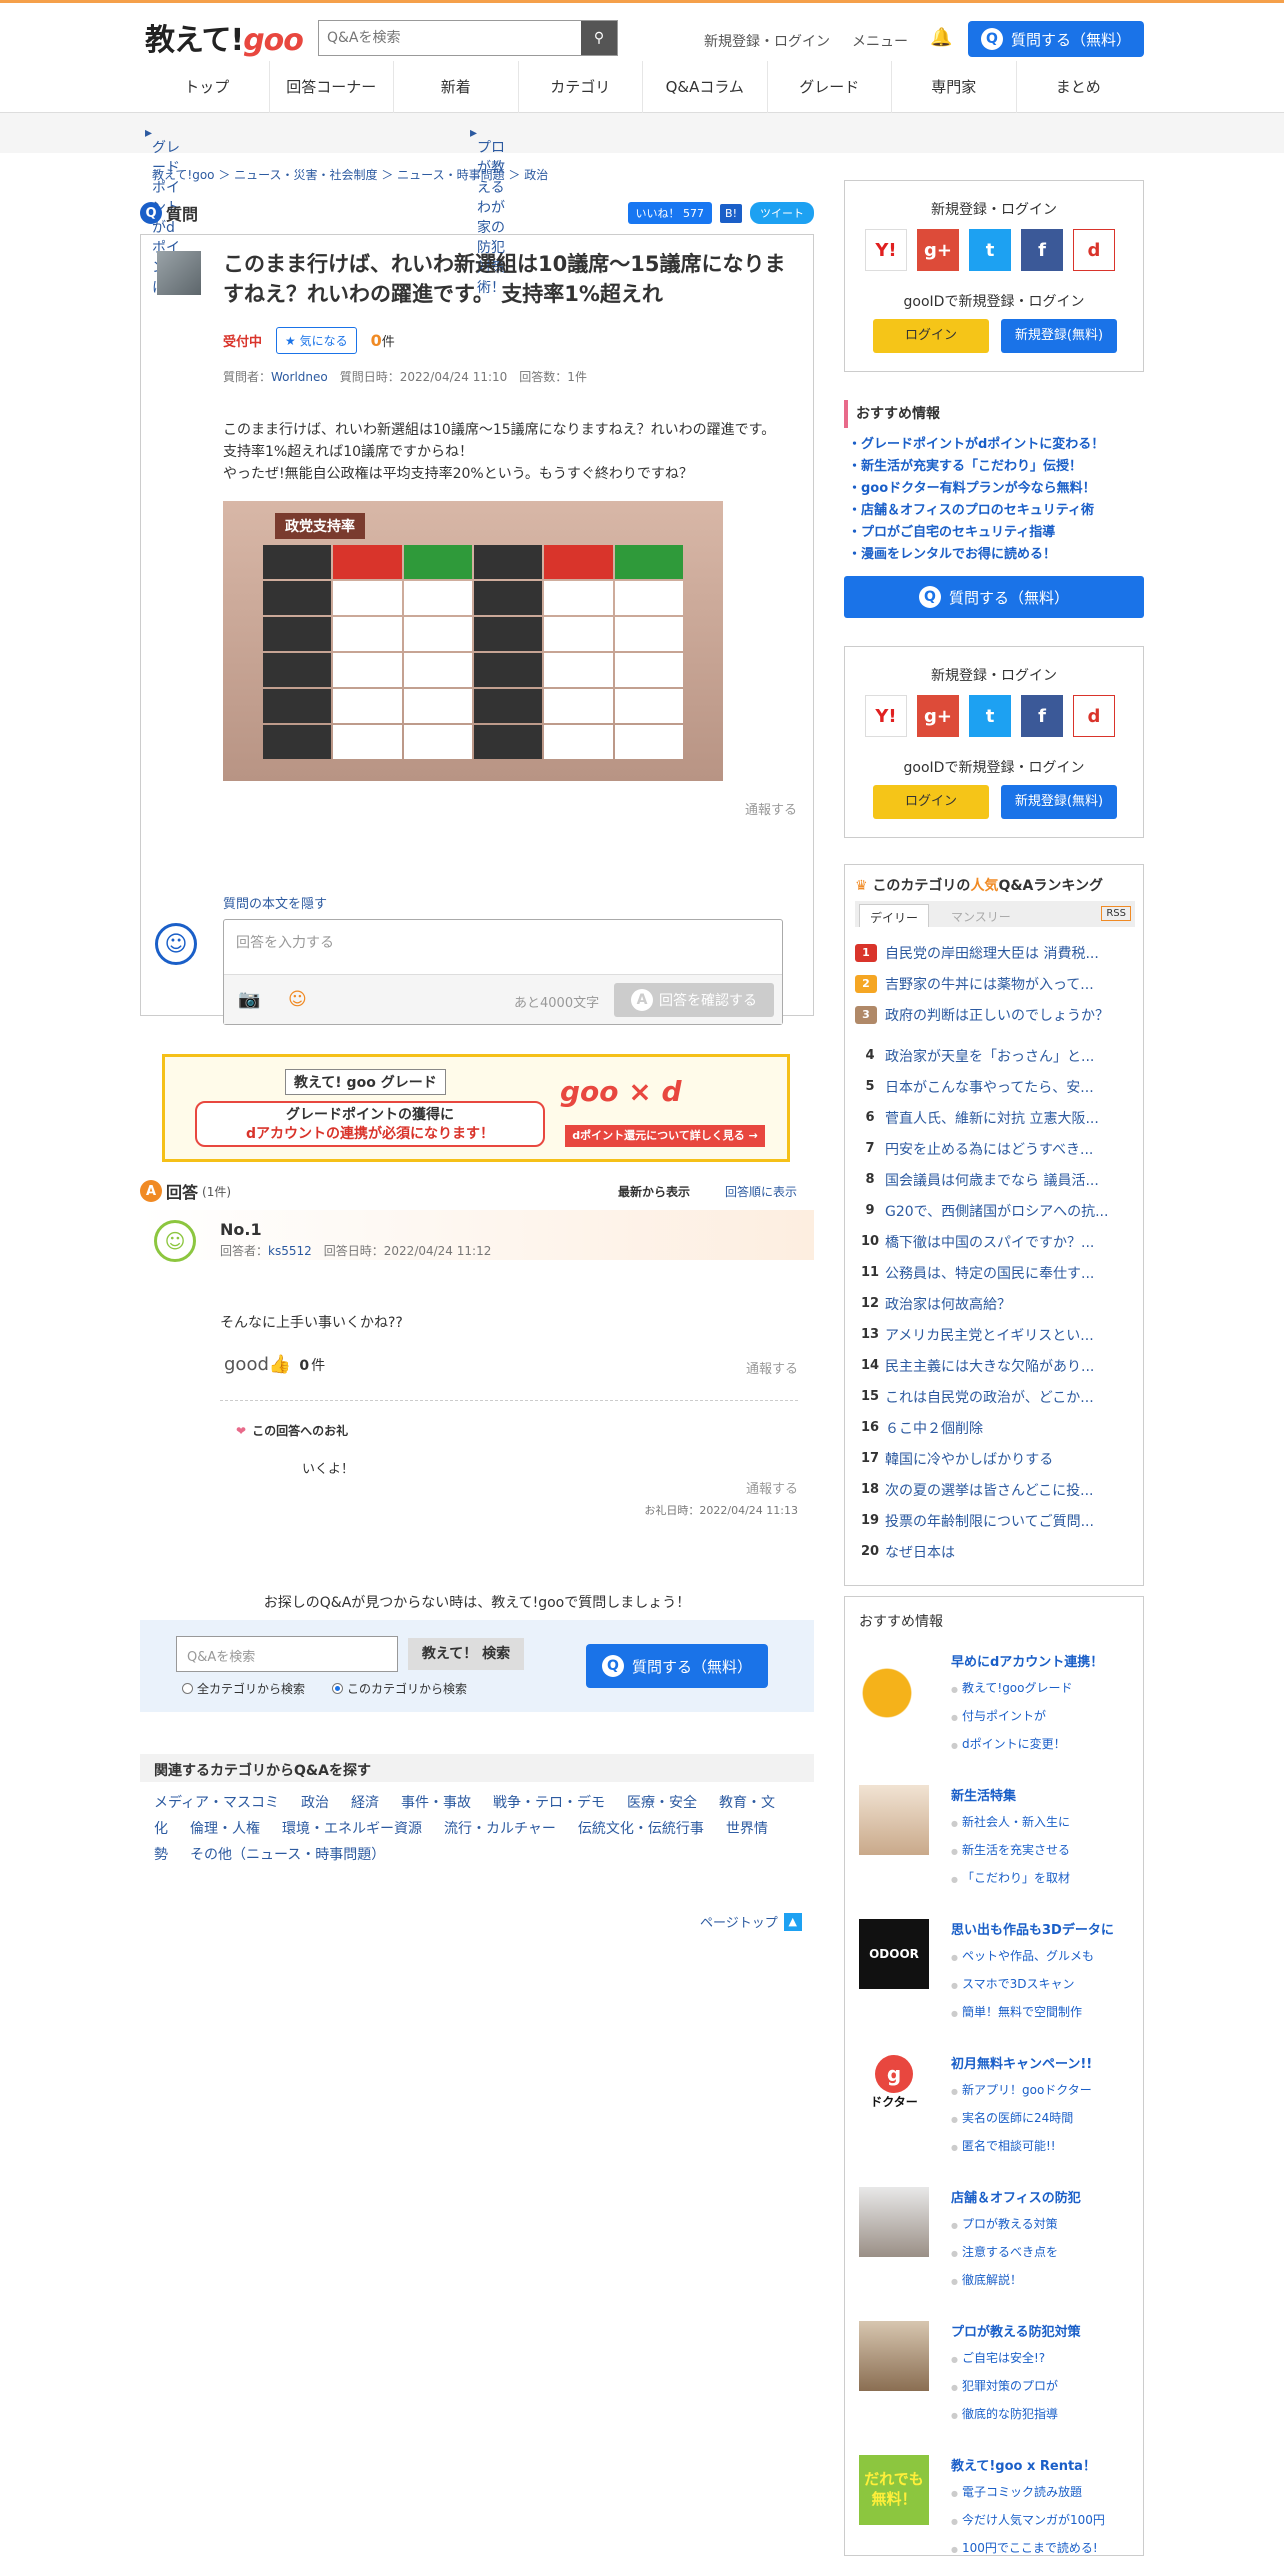 This screenshot has width=1284, height=2575. What do you see at coordinates (1022, 2013) in the screenshot?
I see `card-link: 簡単！無料で空間制作` at bounding box center [1022, 2013].